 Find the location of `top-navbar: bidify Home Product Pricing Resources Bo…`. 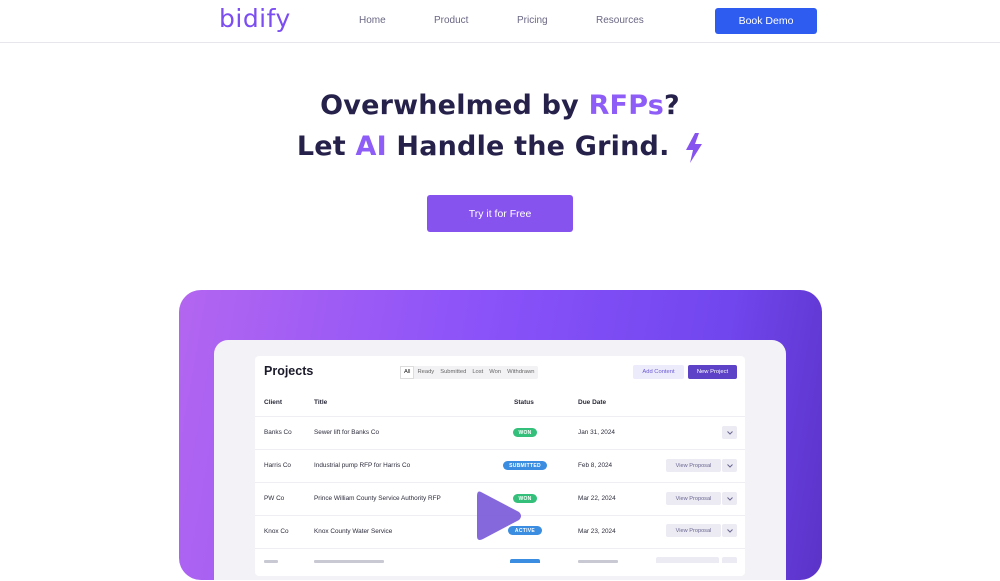

top-navbar: bidify Home Product Pricing Resources Bo… is located at coordinates (500, 21).